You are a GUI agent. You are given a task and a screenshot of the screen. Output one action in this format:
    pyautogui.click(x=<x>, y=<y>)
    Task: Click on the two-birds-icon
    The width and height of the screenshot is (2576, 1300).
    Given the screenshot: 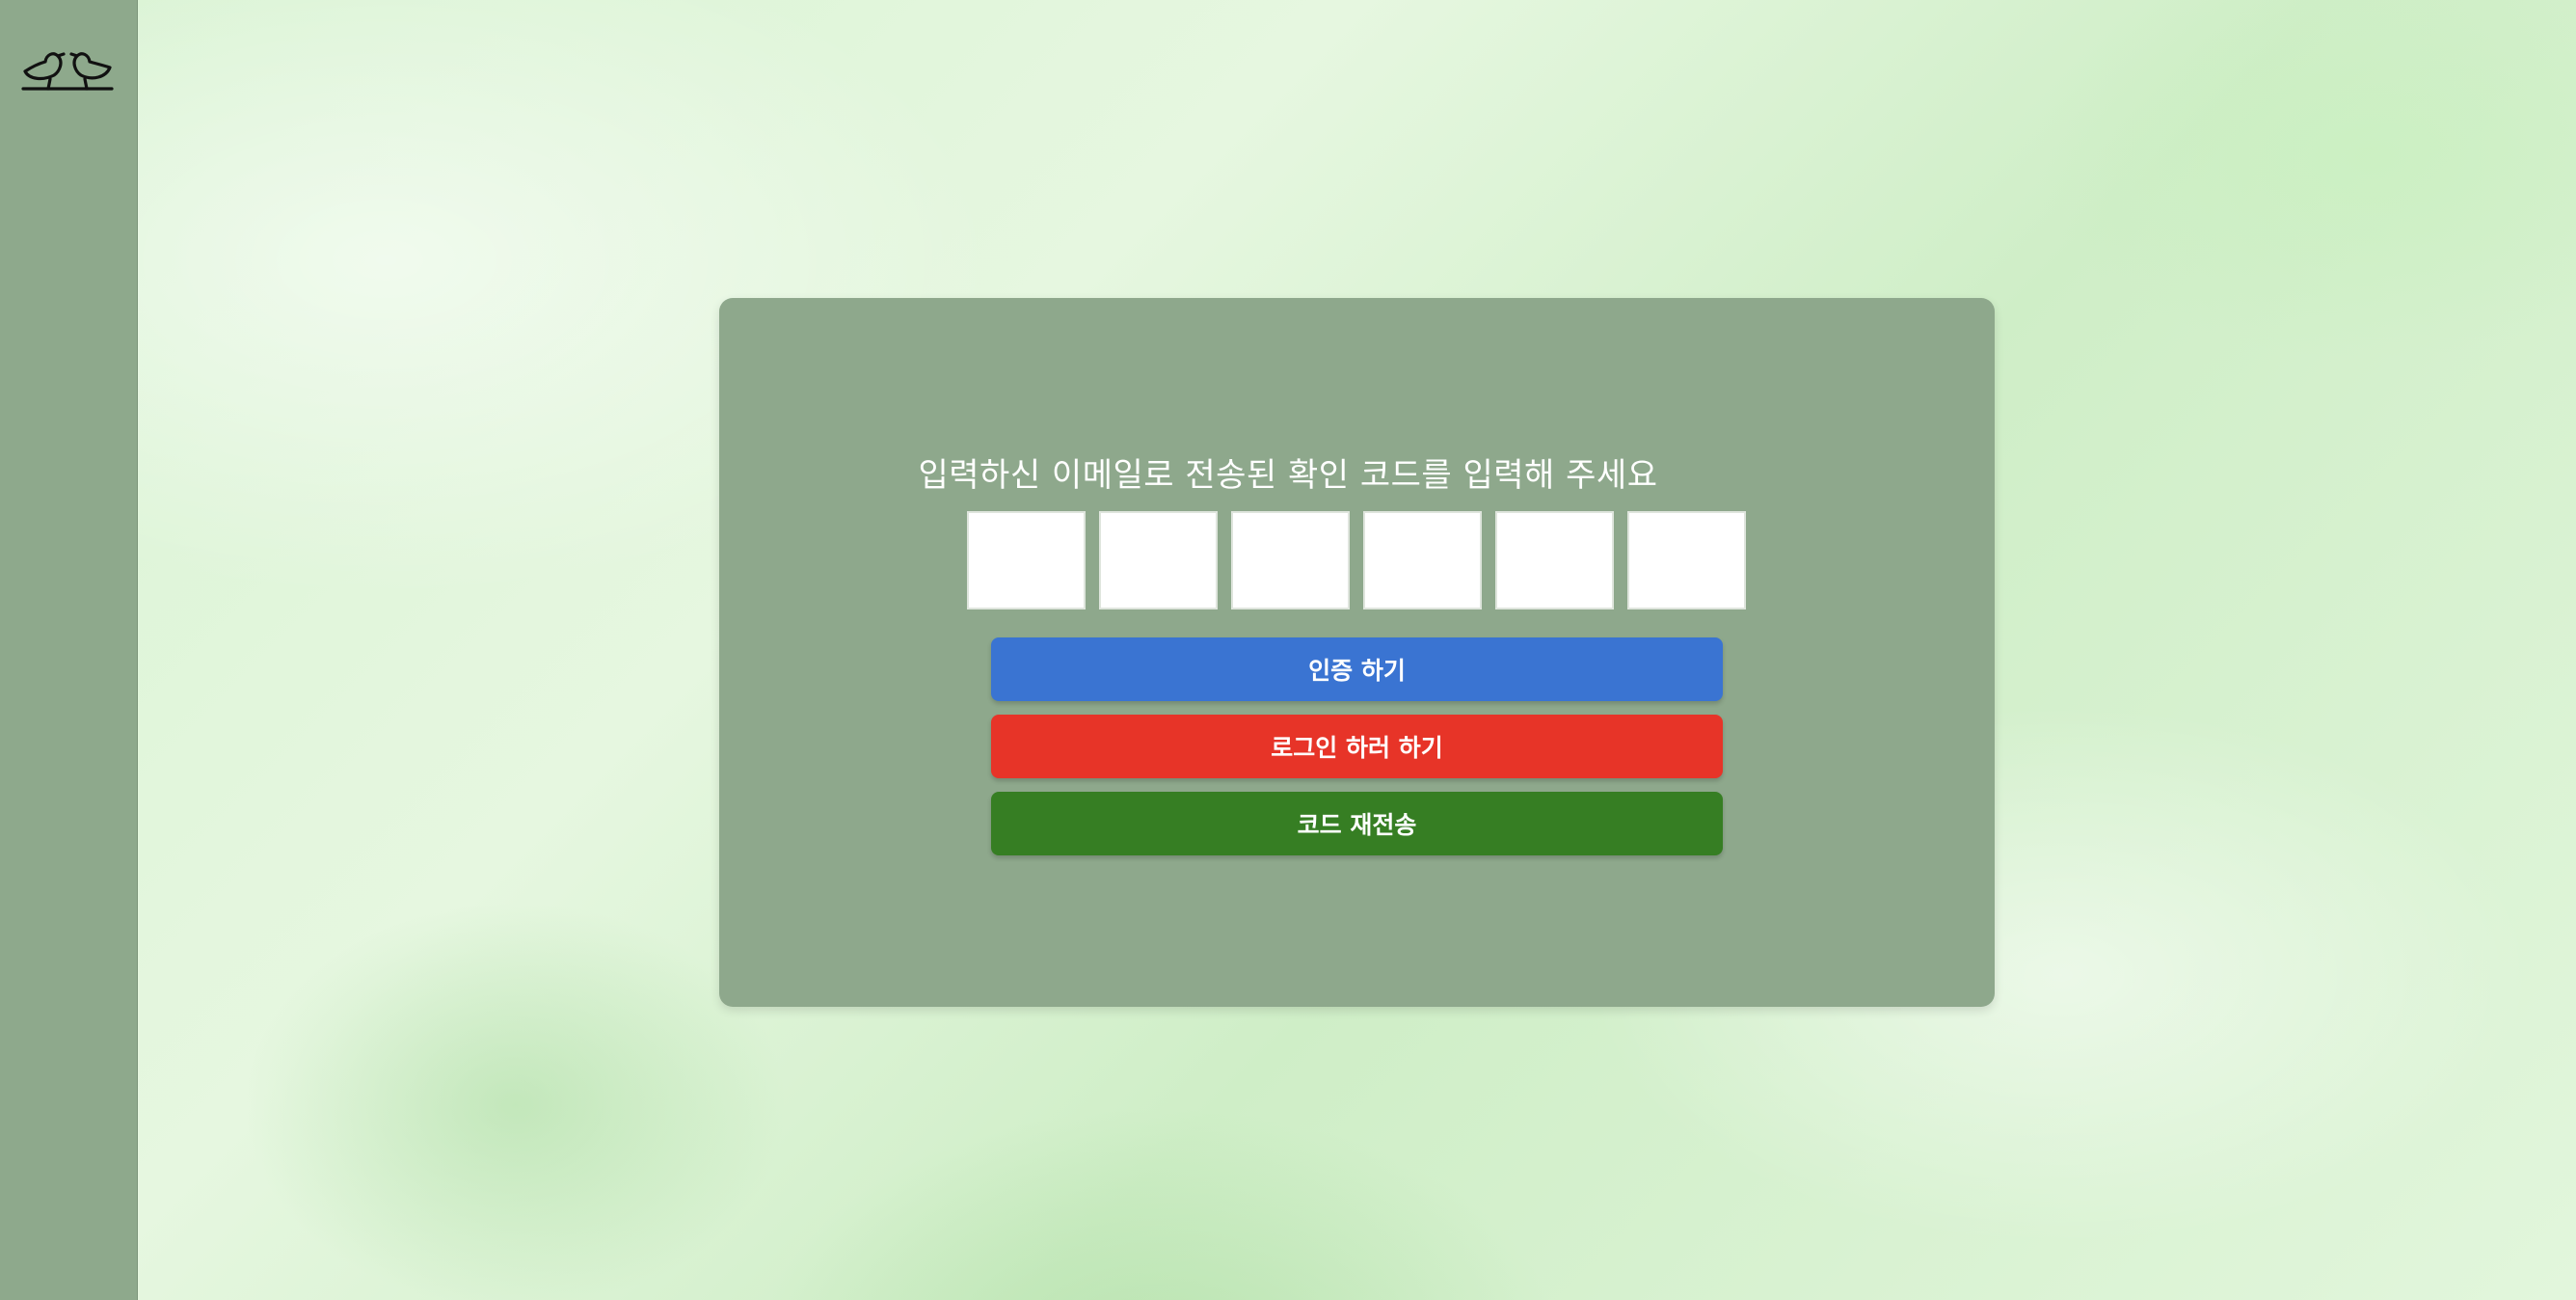 What is the action you would take?
    pyautogui.click(x=68, y=70)
    